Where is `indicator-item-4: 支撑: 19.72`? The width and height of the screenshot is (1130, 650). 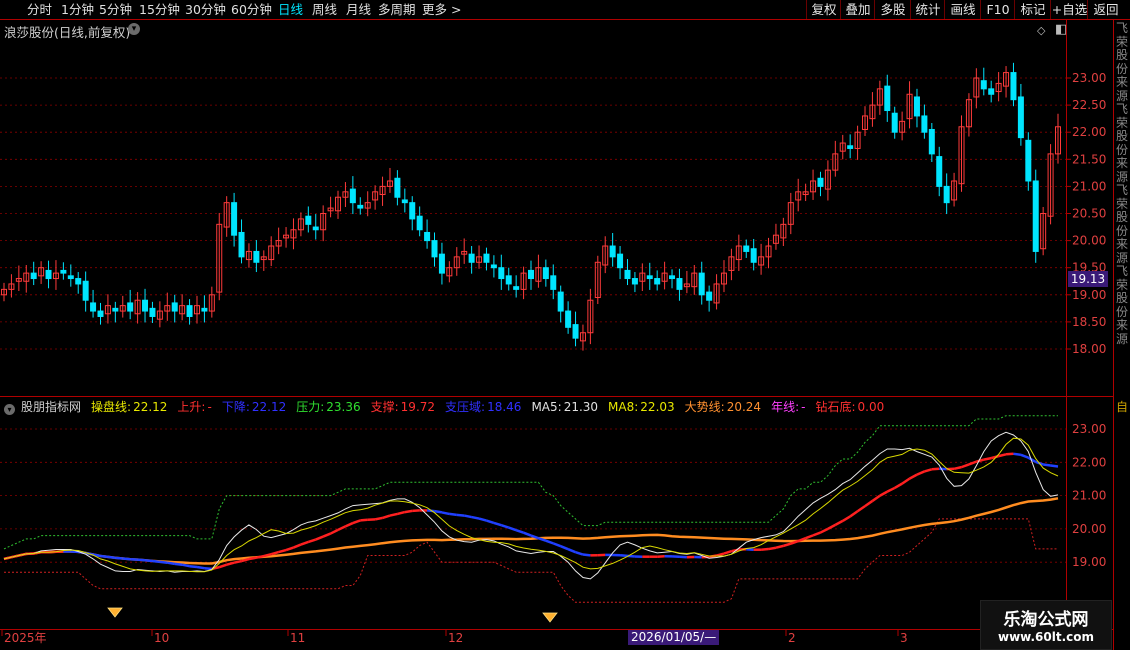 indicator-item-4: 支撑: 19.72 is located at coordinates (403, 407).